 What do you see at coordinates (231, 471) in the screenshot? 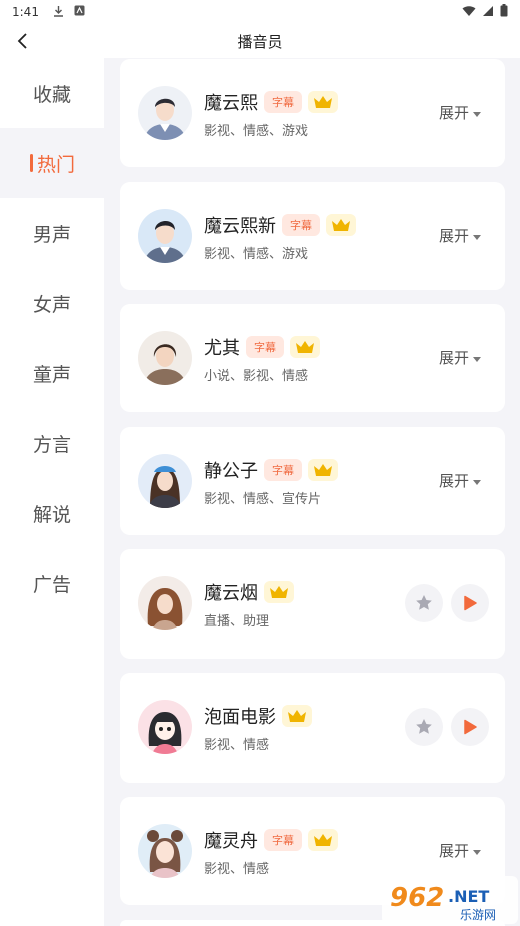
I see `voice-name: 静公子` at bounding box center [231, 471].